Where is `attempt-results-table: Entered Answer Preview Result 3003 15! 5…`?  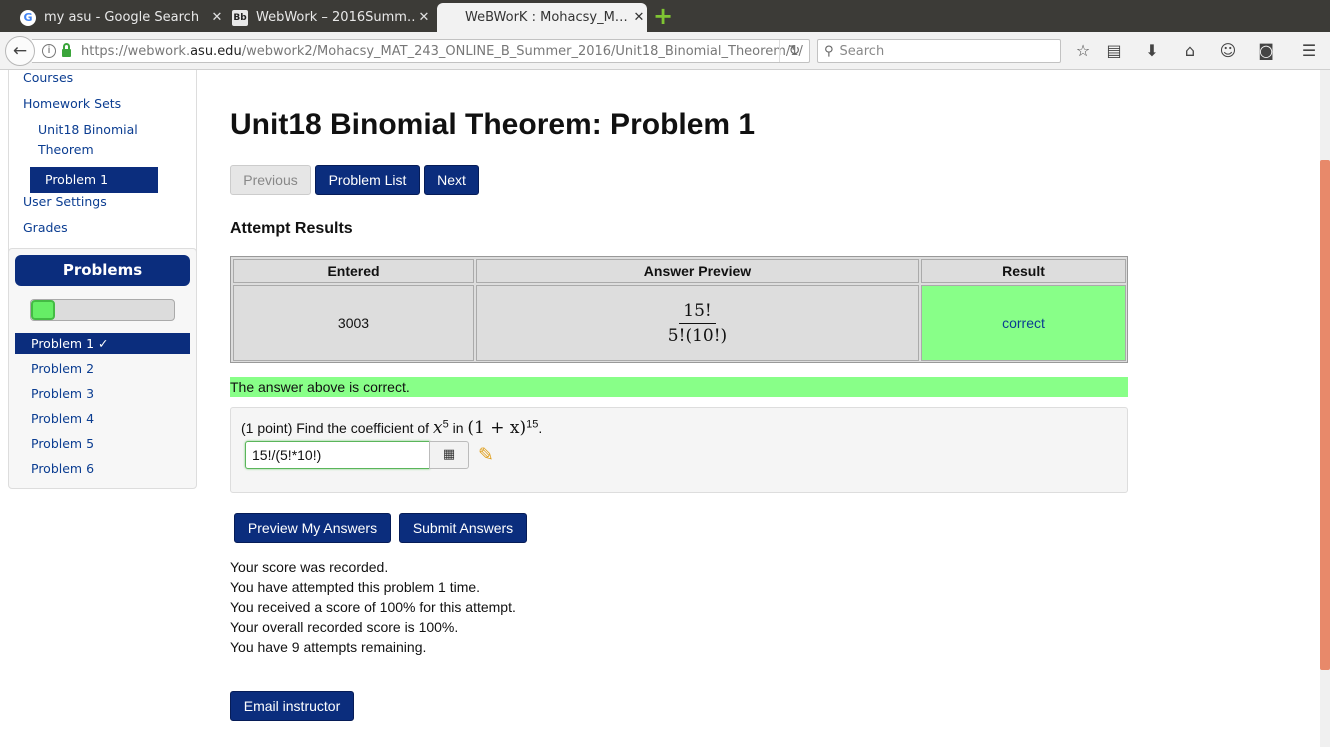 attempt-results-table: Entered Answer Preview Result 3003 15! 5… is located at coordinates (679, 309).